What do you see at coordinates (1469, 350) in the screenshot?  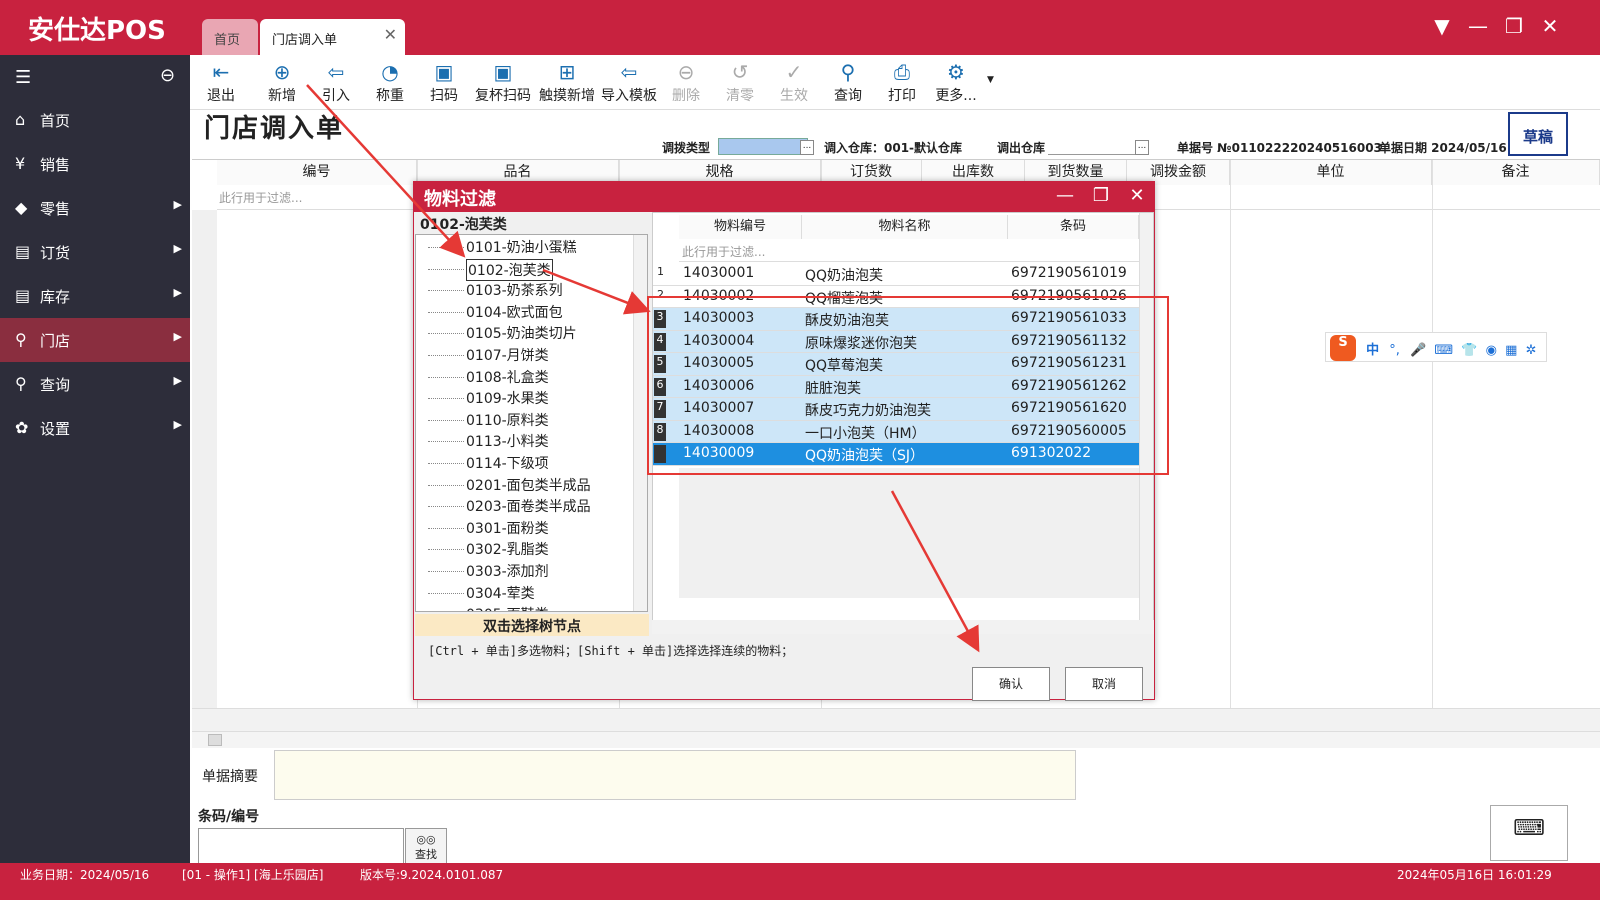 I see `shirt-icon: 👕` at bounding box center [1469, 350].